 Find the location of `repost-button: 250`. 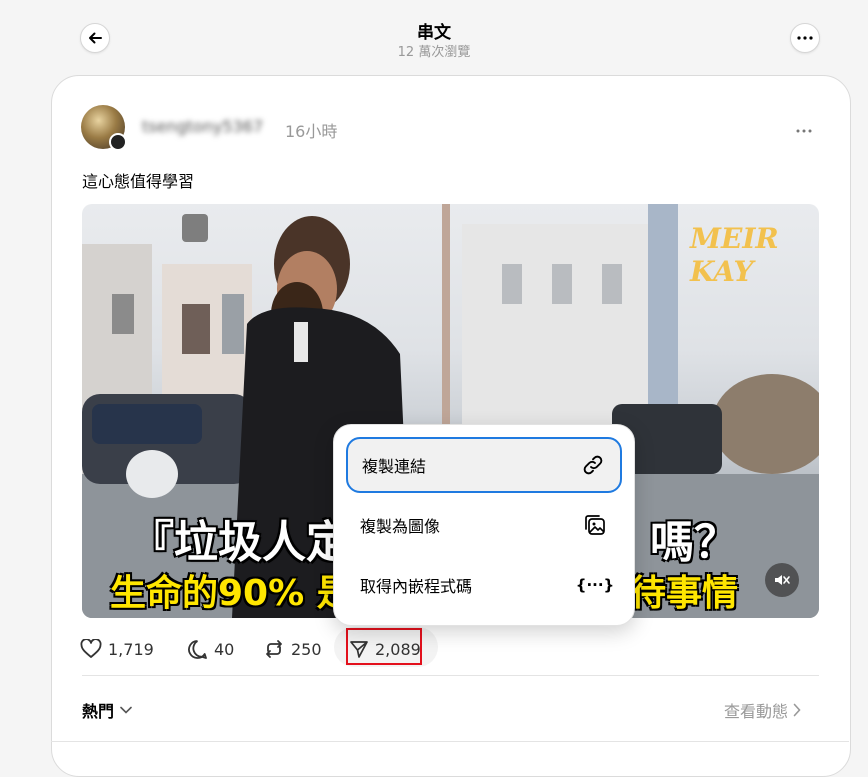

repost-button: 250 is located at coordinates (292, 649).